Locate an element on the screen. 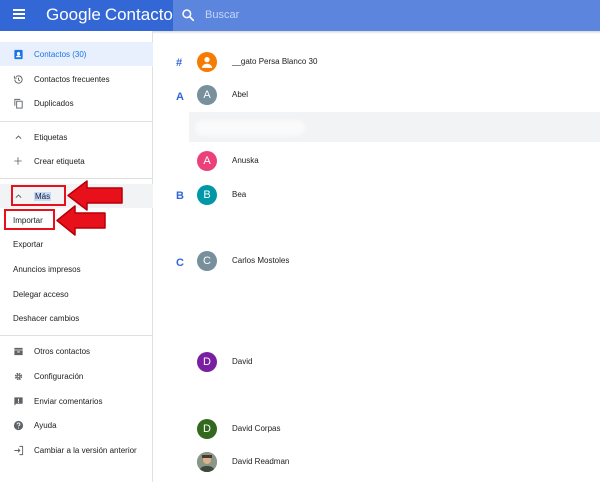 This screenshot has width=600, height=482. sidebar-item-duplicates: Duplicados is located at coordinates (76, 103).